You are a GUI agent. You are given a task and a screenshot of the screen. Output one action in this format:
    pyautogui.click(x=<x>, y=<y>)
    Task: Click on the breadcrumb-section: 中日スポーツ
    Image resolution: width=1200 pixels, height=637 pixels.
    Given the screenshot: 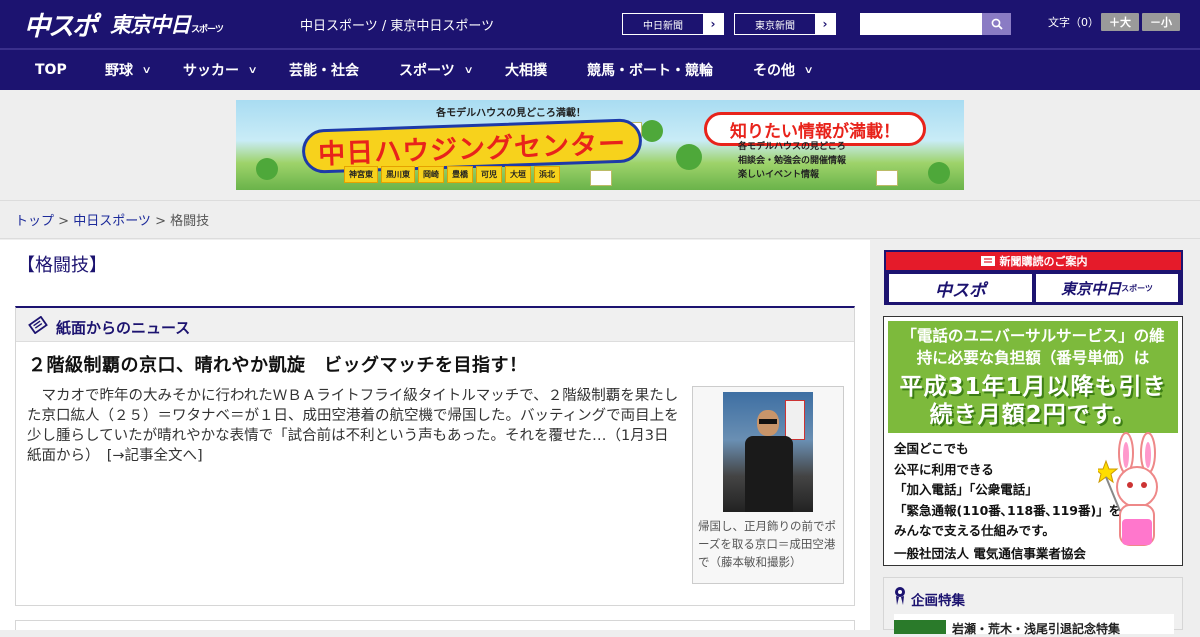 What is the action you would take?
    pyautogui.click(x=112, y=221)
    